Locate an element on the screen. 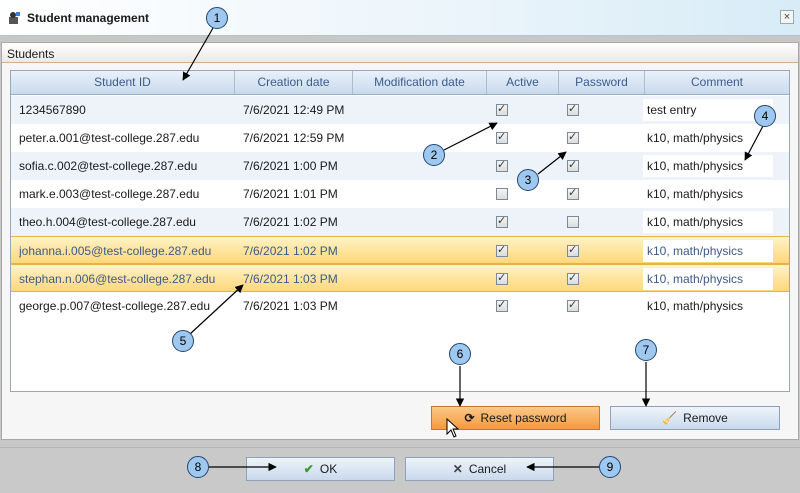  cancel-label: Cancel is located at coordinates (487, 469).